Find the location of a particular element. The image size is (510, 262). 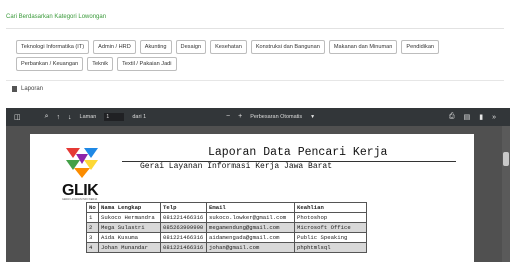

zoom-out-icon: − is located at coordinates (228, 116).